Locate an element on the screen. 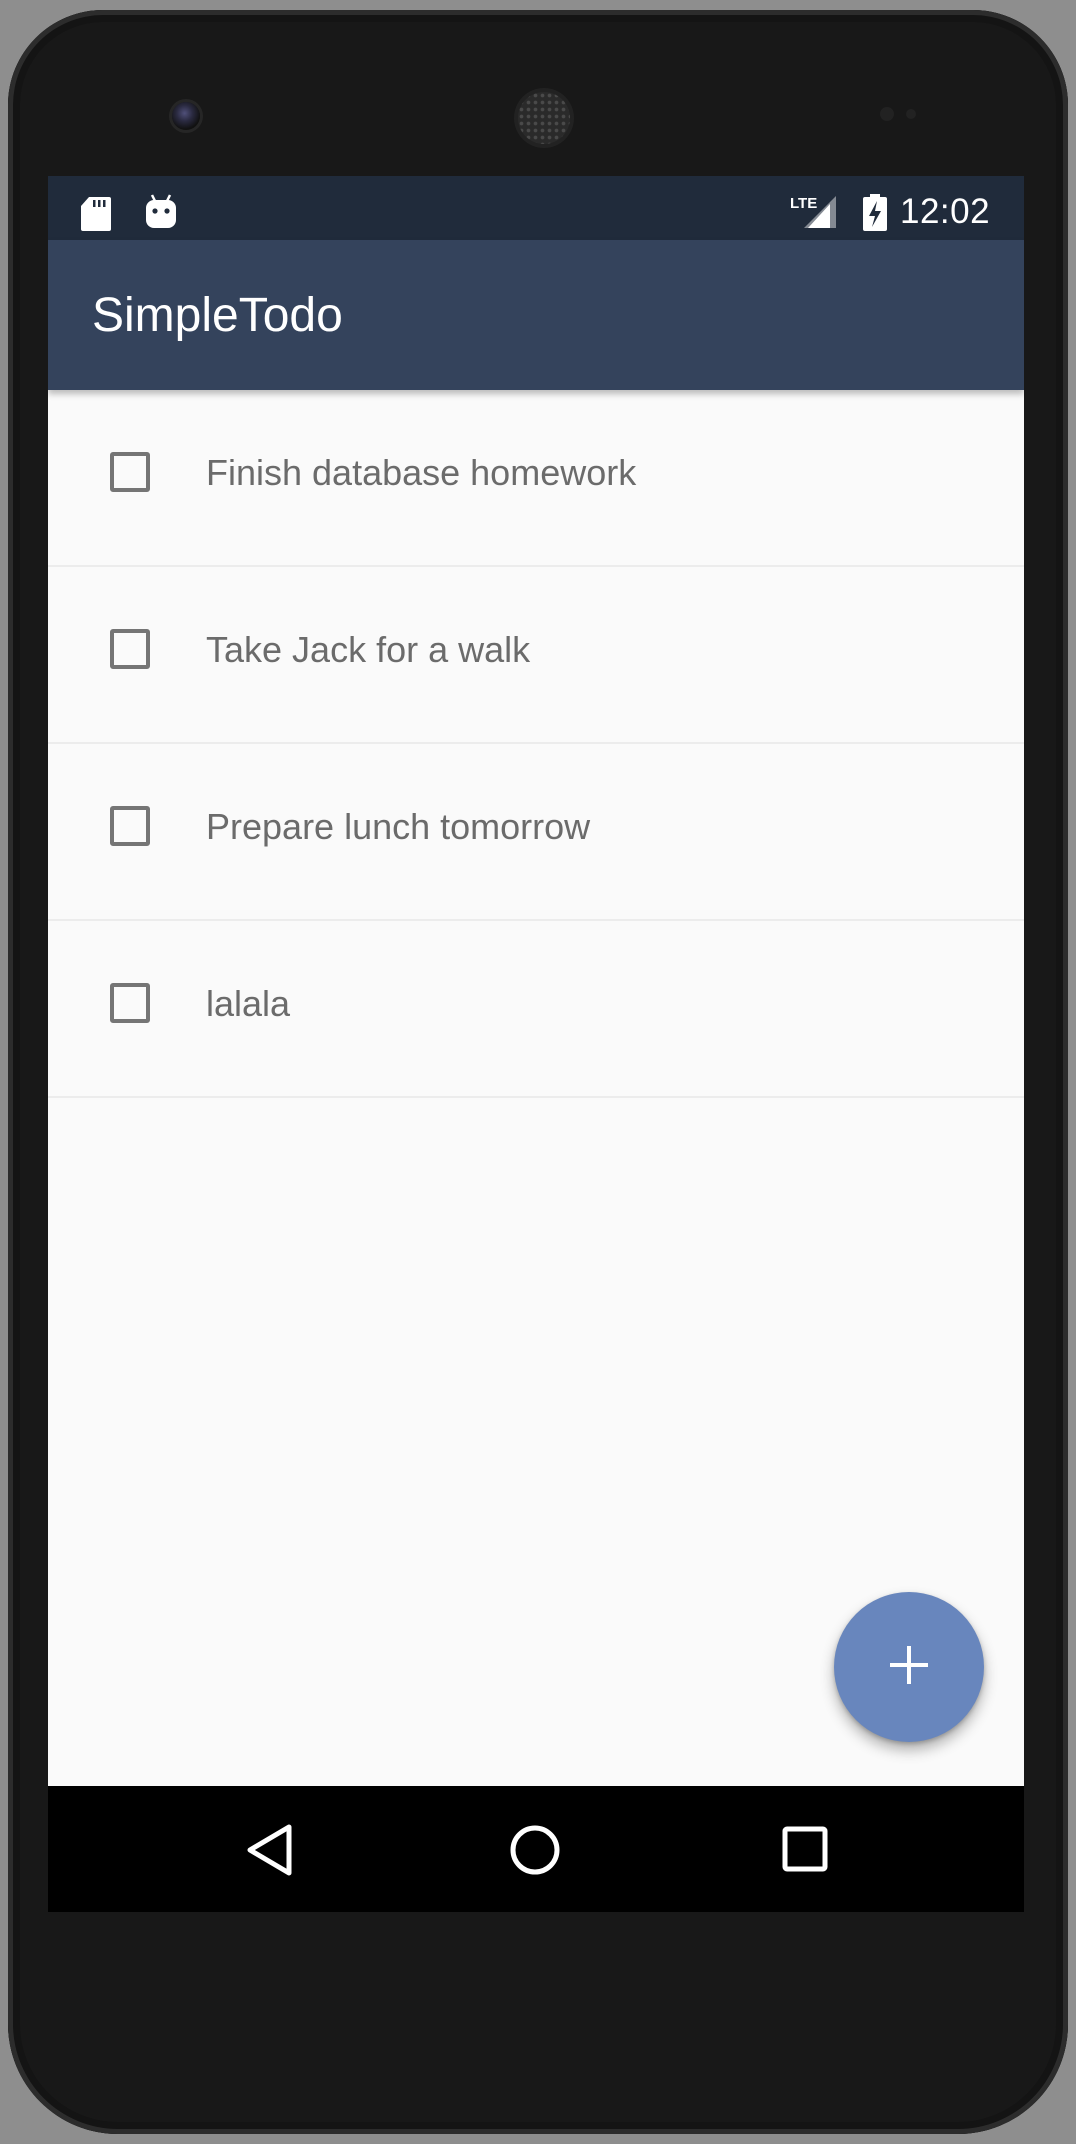  sd-card-icon is located at coordinates (96, 216).